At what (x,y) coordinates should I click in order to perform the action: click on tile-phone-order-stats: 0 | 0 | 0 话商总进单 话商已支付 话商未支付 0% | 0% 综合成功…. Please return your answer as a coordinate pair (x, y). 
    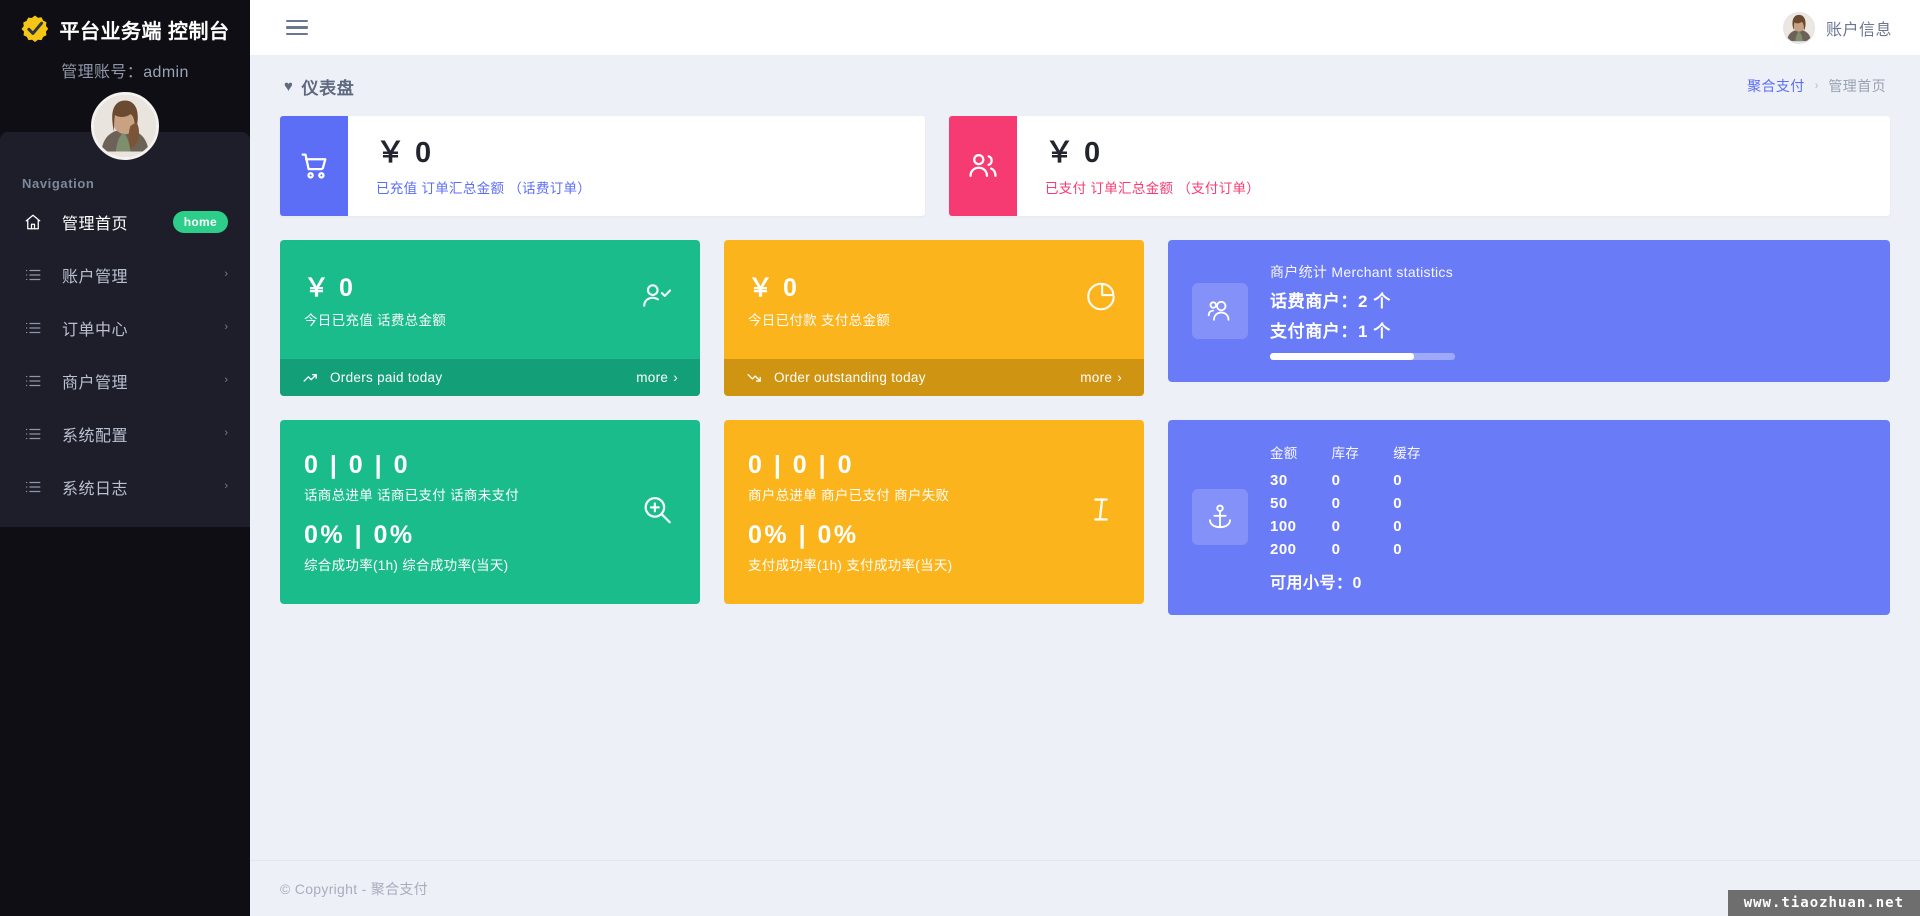
    Looking at the image, I should click on (490, 511).